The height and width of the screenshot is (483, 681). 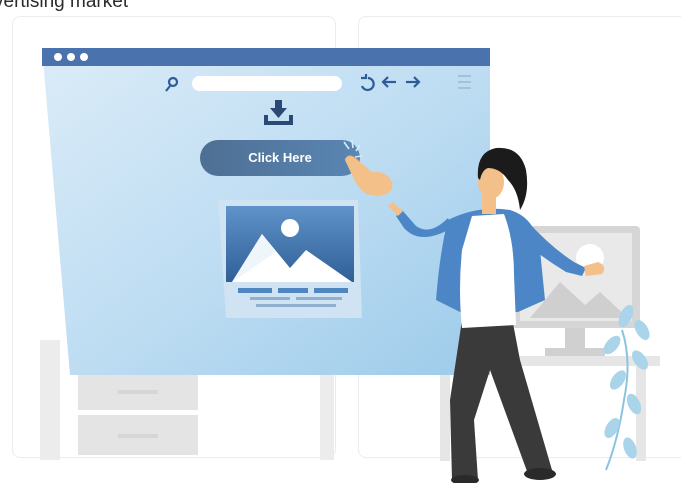 What do you see at coordinates (266, 57) in the screenshot?
I see `window-titlebar` at bounding box center [266, 57].